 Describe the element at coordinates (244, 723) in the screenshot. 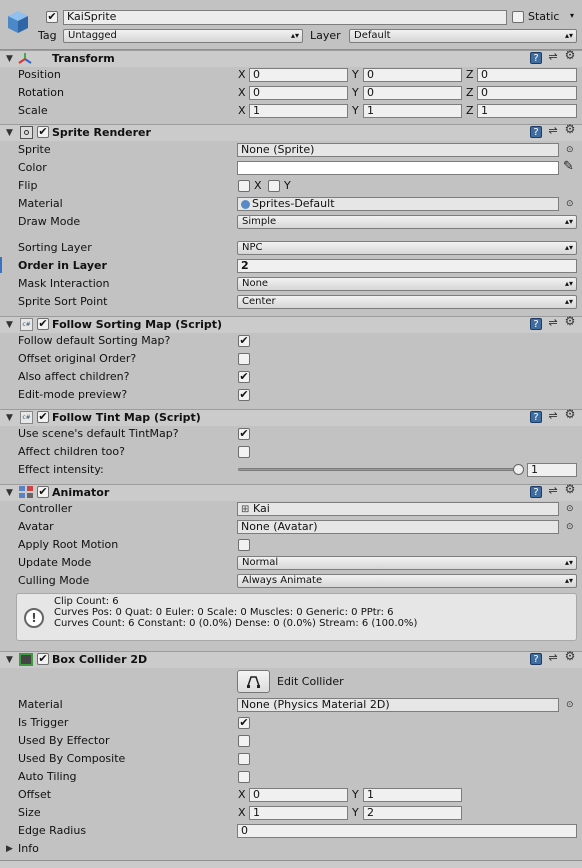

I see `is-trigger-checkbox: ✔` at that location.